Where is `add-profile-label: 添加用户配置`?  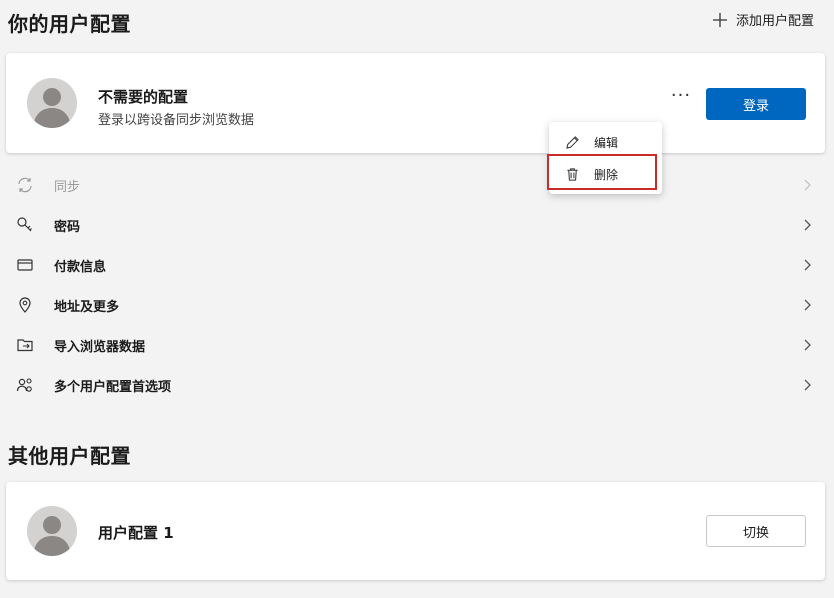 add-profile-label: 添加用户配置 is located at coordinates (774, 21).